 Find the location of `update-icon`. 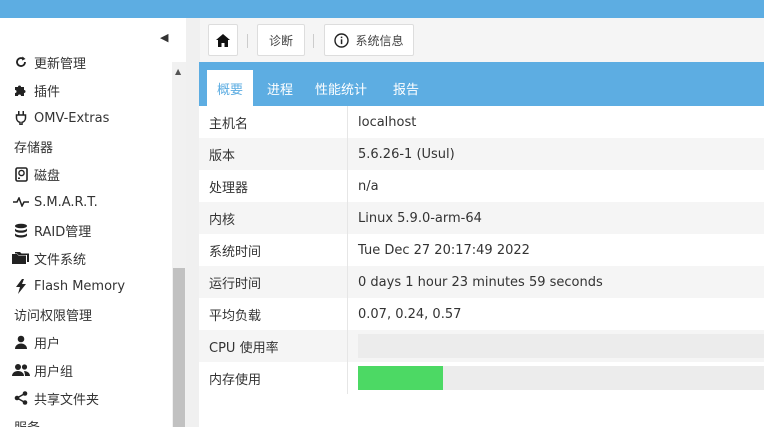

update-icon is located at coordinates (21, 62).